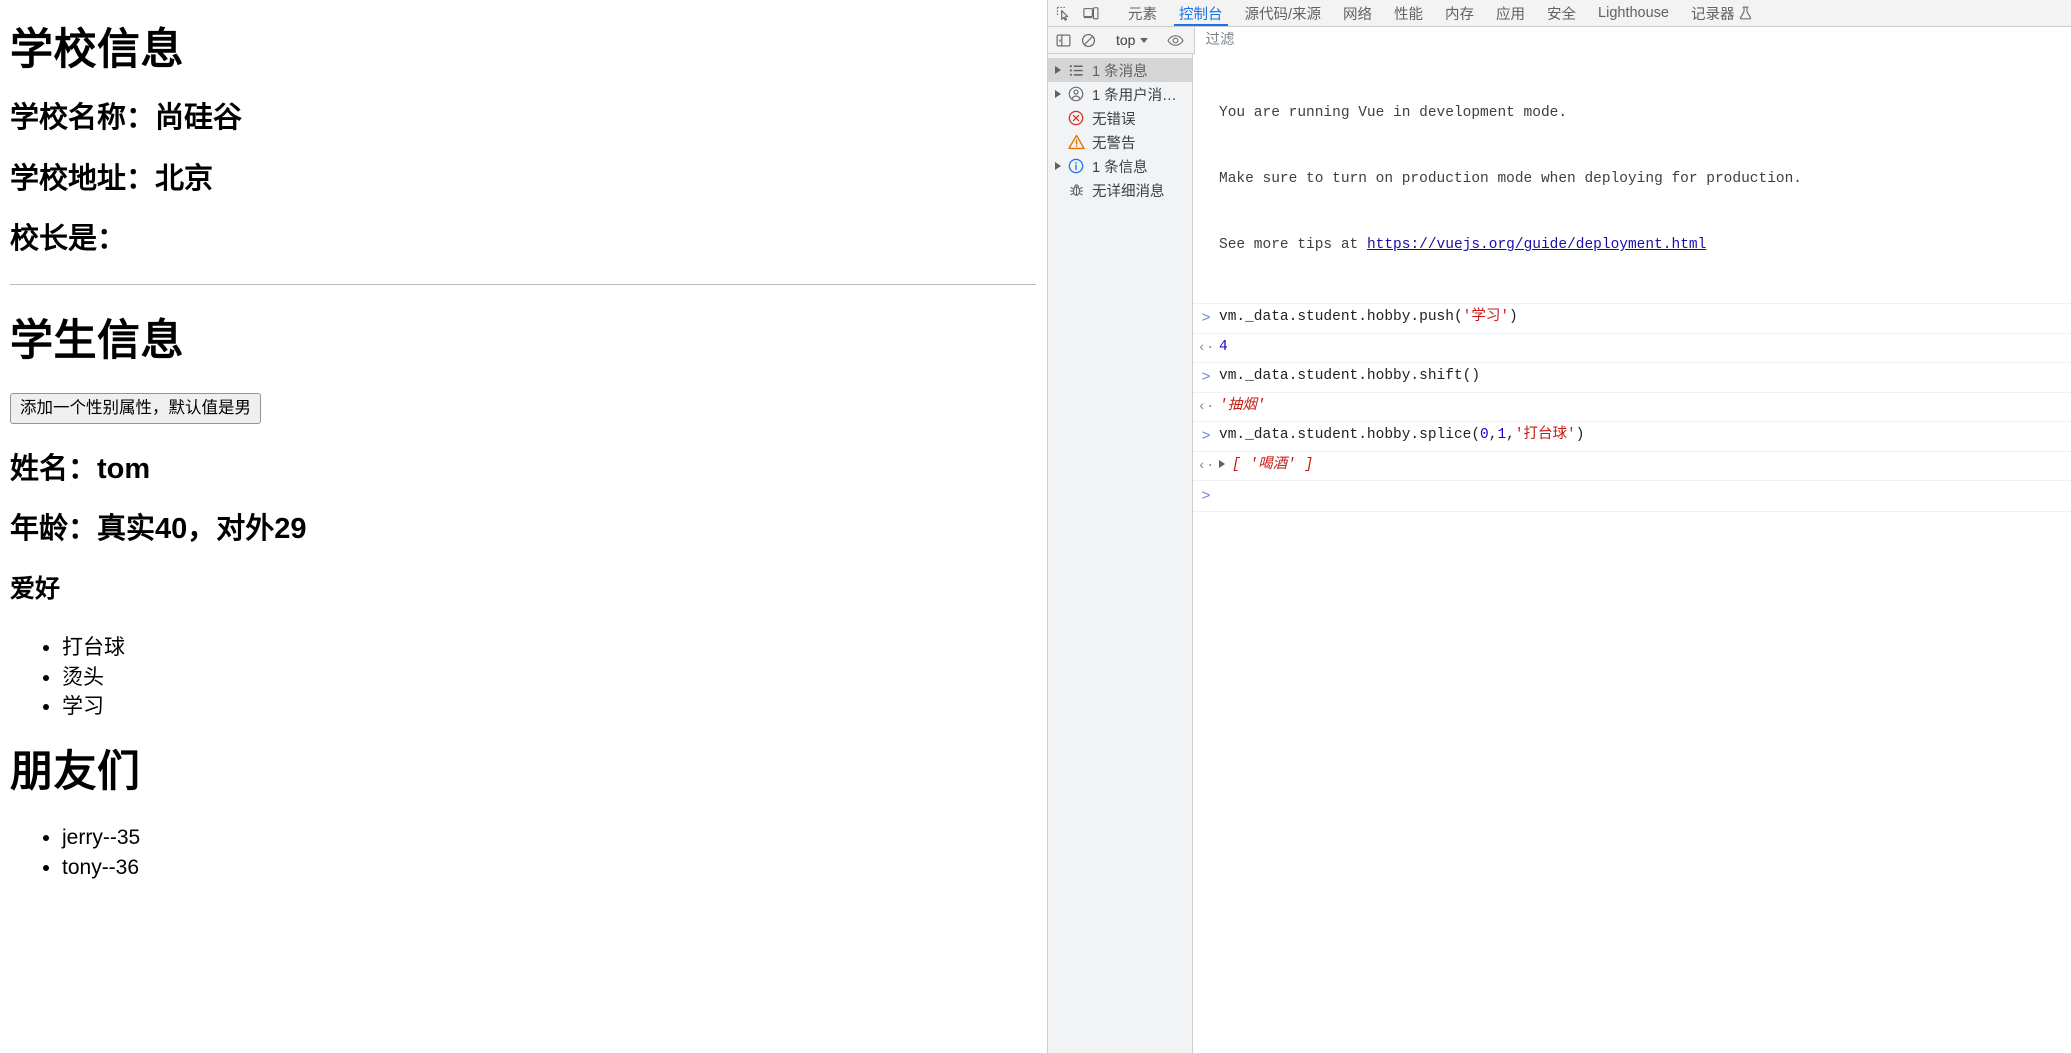 Image resolution: width=2071 pixels, height=1053 pixels. I want to click on chevron-down-icon, so click(1144, 40).